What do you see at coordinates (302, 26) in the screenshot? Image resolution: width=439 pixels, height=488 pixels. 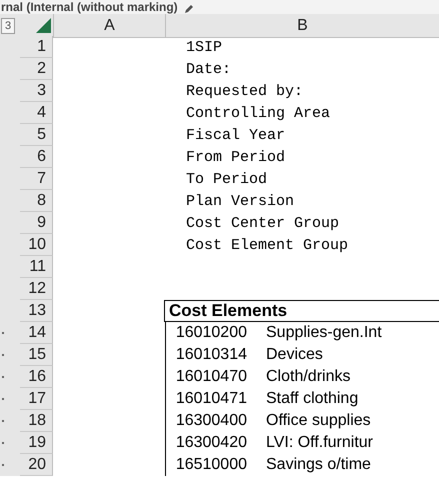 I see `column-header: B` at bounding box center [302, 26].